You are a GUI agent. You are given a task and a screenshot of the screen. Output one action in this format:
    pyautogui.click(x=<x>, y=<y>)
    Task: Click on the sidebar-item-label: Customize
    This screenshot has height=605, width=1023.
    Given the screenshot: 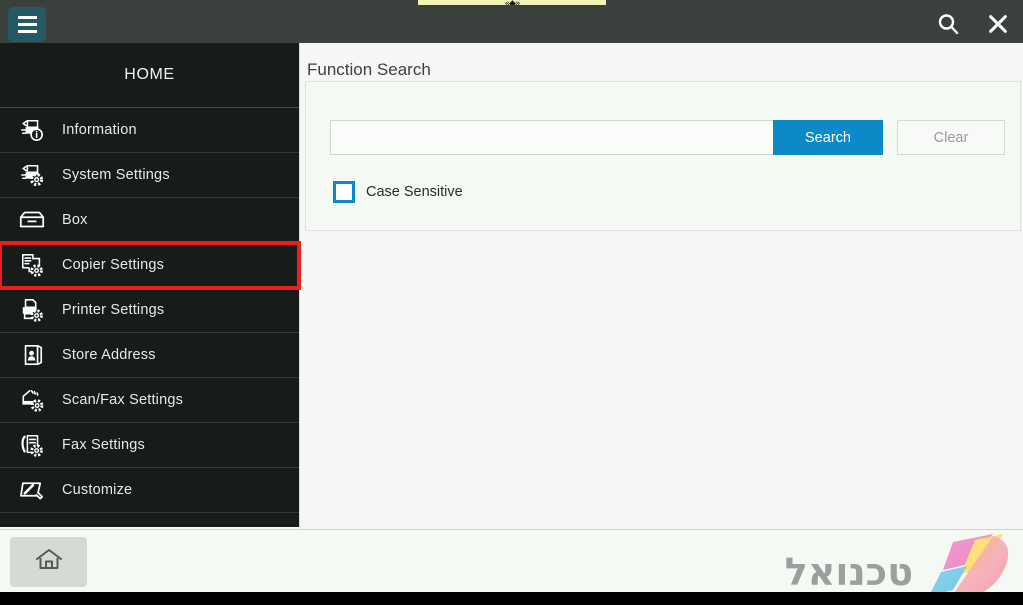 What is the action you would take?
    pyautogui.click(x=97, y=490)
    